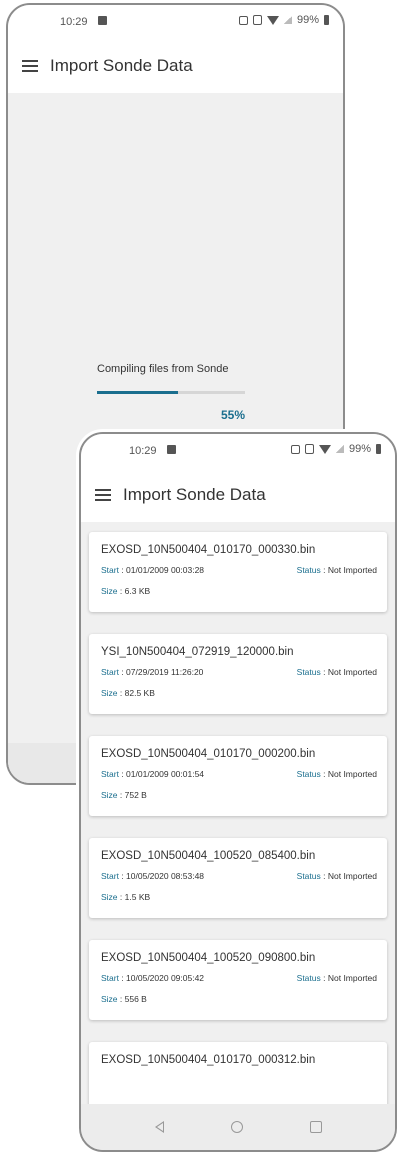 The image size is (401, 1154). What do you see at coordinates (152, 672) in the screenshot?
I see `file-start: Start : 07/29/2019 11:26:20` at bounding box center [152, 672].